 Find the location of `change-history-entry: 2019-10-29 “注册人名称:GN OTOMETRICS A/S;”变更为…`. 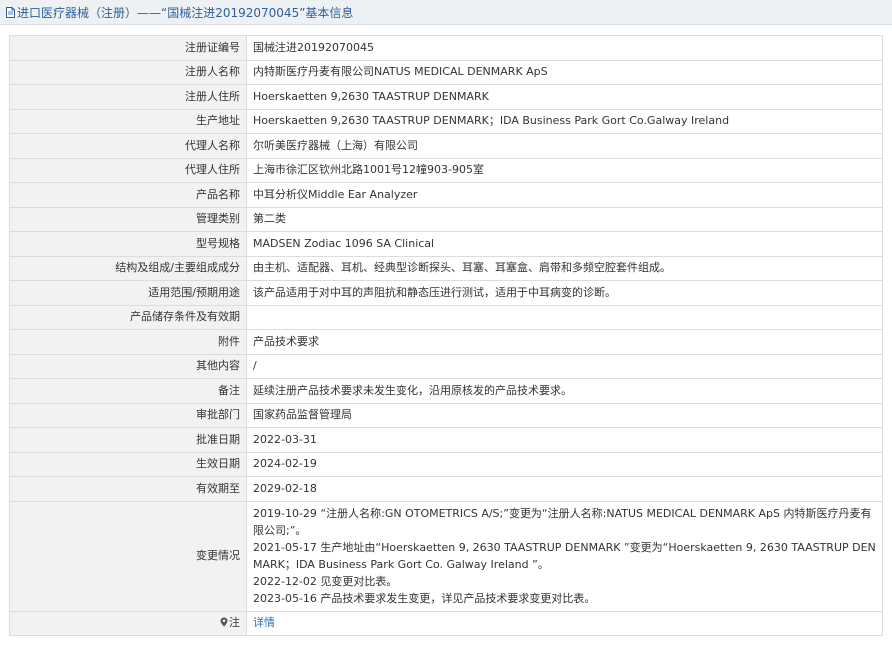

change-history-entry: 2019-10-29 “注册人名称:GN OTOMETRICS A/S;”变更为… is located at coordinates (562, 522).